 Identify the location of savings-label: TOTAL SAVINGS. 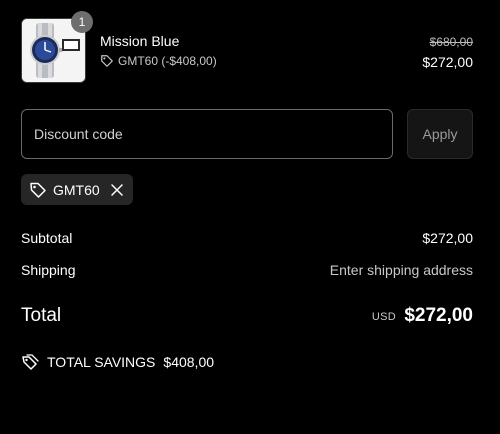
(101, 362).